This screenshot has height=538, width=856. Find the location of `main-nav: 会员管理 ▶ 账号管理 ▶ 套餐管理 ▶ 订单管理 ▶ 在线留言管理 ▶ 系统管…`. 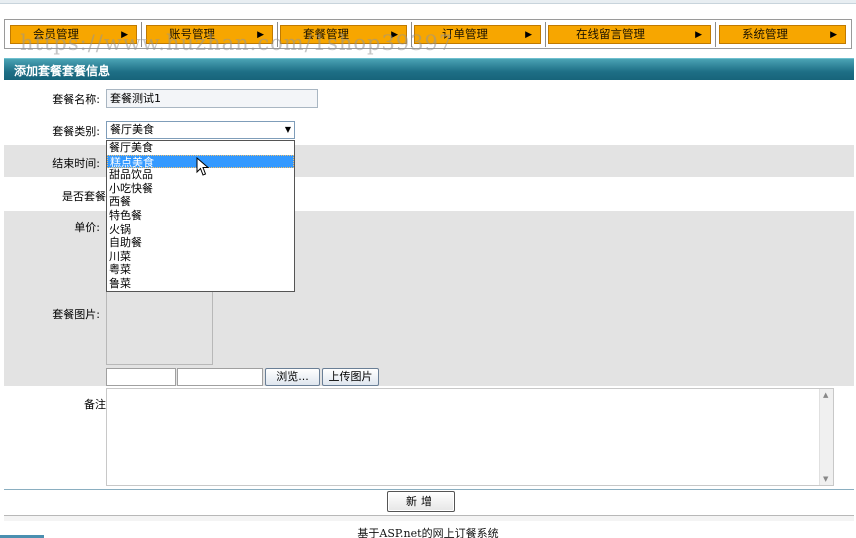

main-nav: 会员管理 ▶ 账号管理 ▶ 套餐管理 ▶ 订单管理 ▶ 在线留言管理 ▶ 系统管… is located at coordinates (428, 34).